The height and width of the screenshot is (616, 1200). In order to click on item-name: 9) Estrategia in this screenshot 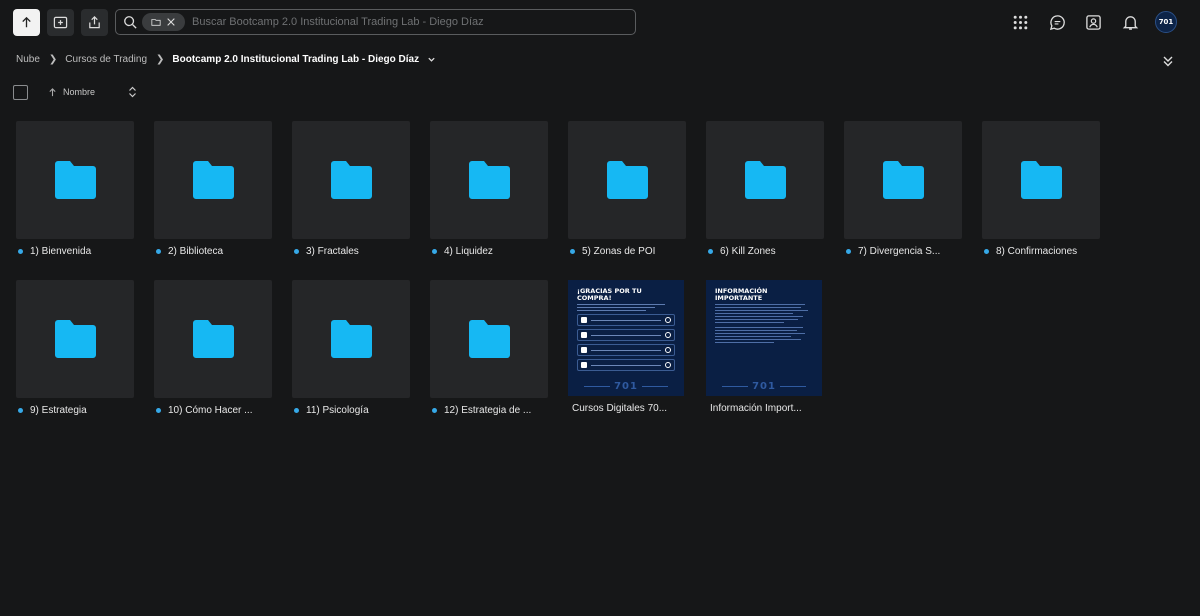, I will do `click(58, 410)`.